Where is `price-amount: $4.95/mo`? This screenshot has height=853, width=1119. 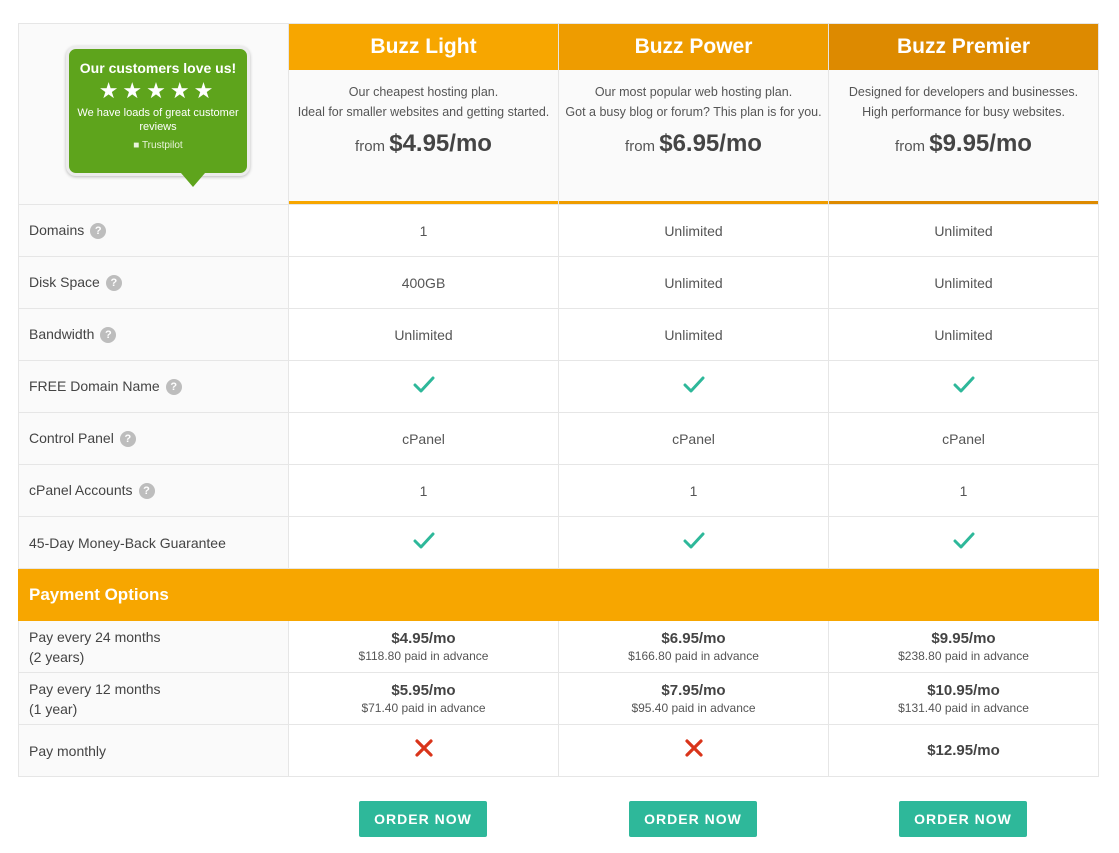
price-amount: $4.95/mo is located at coordinates (440, 143).